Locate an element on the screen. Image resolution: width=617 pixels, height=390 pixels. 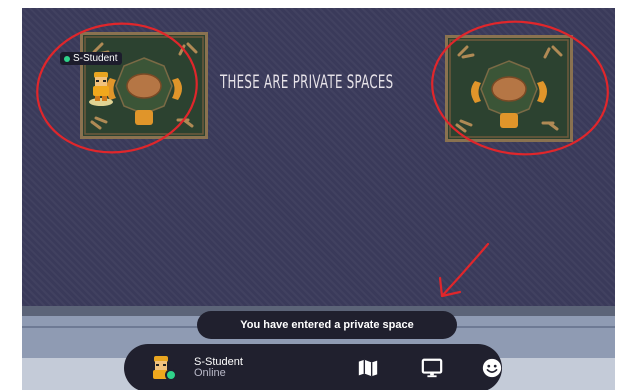
screen-share-icon is located at coordinates (432, 368).